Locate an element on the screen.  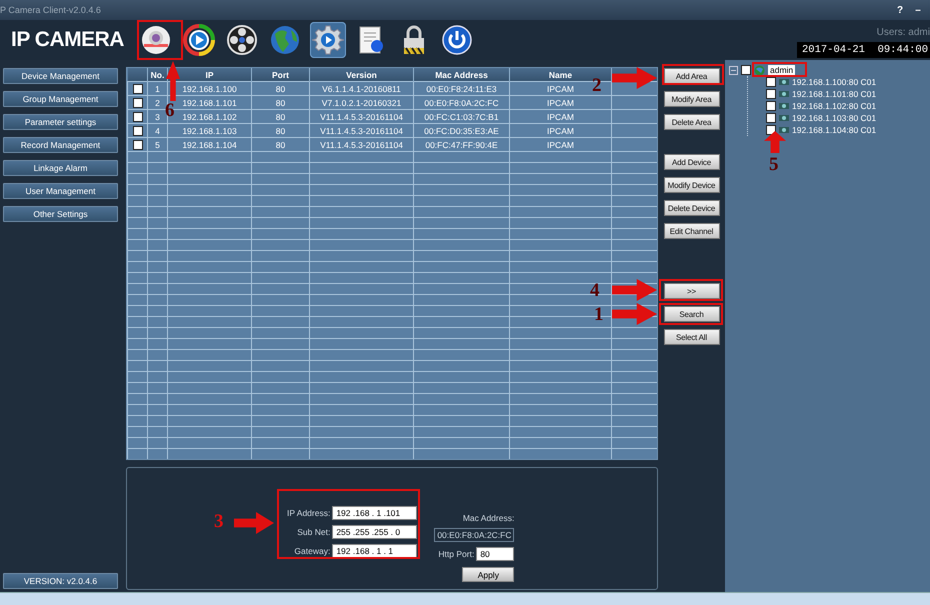
action-button: Add Area is located at coordinates (692, 76).